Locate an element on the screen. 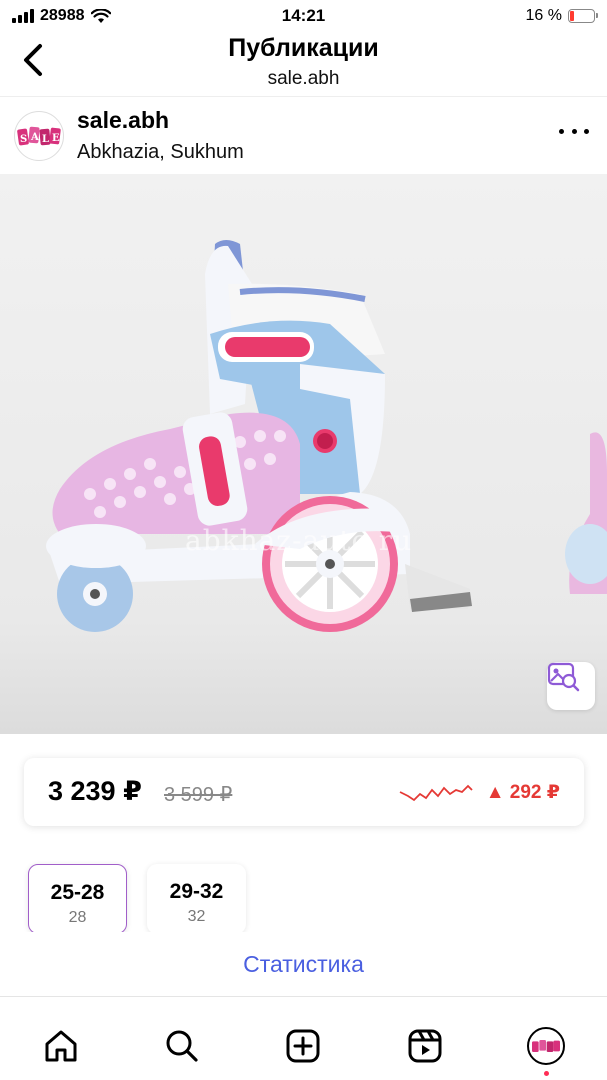  svg-text: S is located at coordinates (23, 139).